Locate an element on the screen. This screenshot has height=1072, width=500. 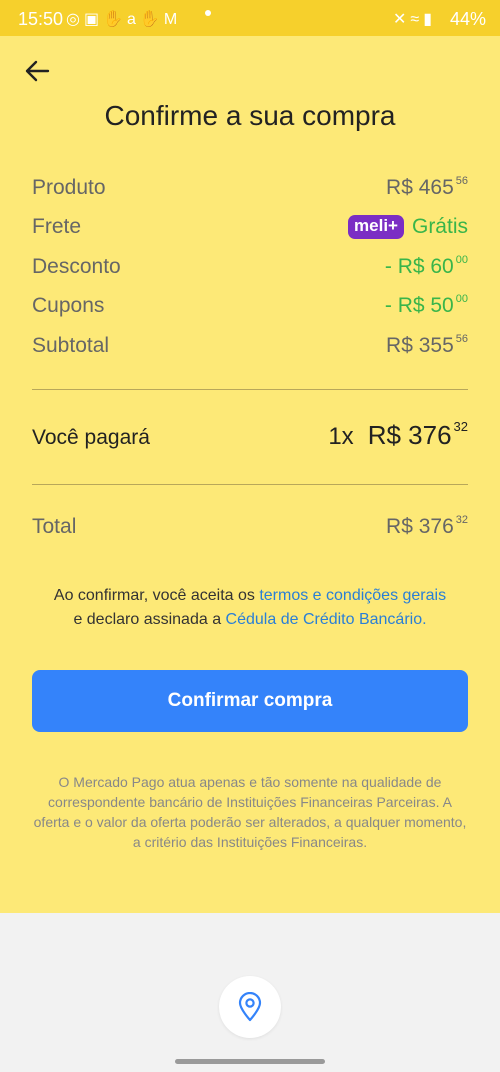
payment-amount: R$ 376 is located at coordinates (409, 435).